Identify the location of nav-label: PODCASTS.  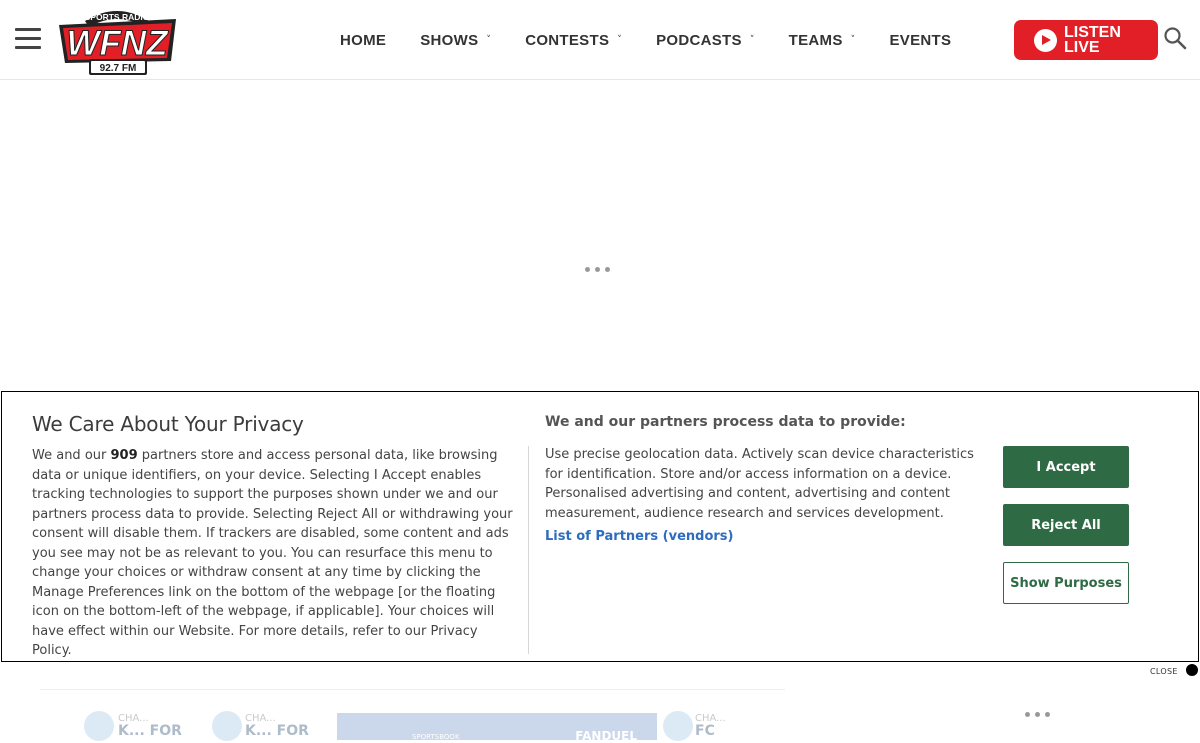
(699, 40).